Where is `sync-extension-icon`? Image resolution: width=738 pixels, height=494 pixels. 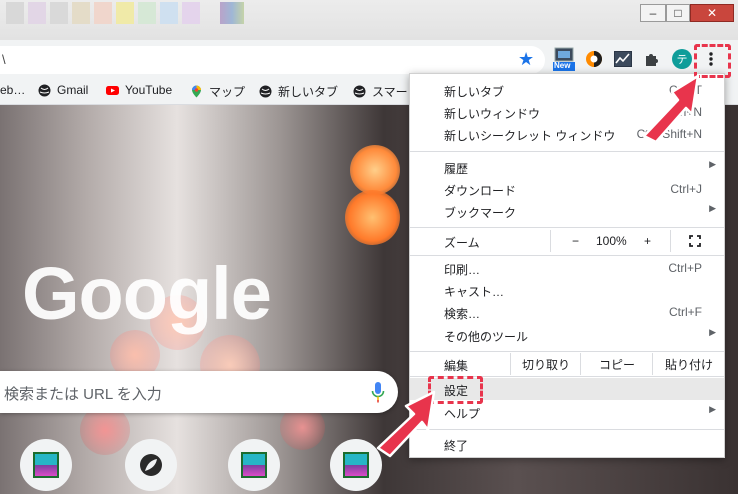 sync-extension-icon is located at coordinates (594, 59).